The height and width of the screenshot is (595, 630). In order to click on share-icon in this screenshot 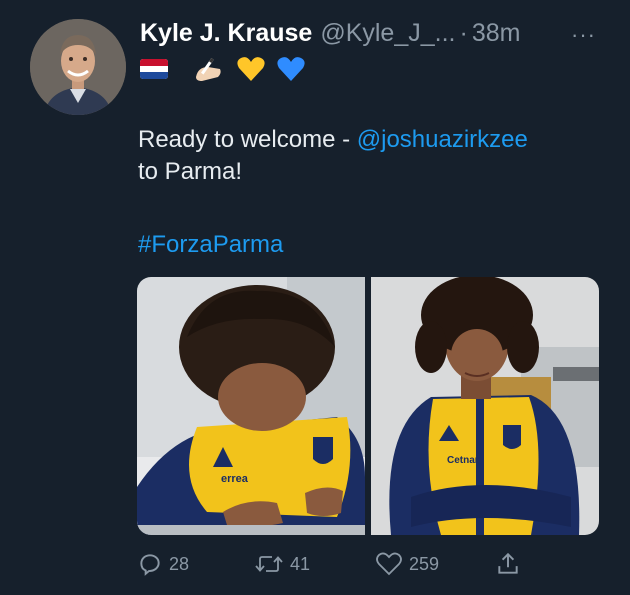, I will do `click(508, 563)`.